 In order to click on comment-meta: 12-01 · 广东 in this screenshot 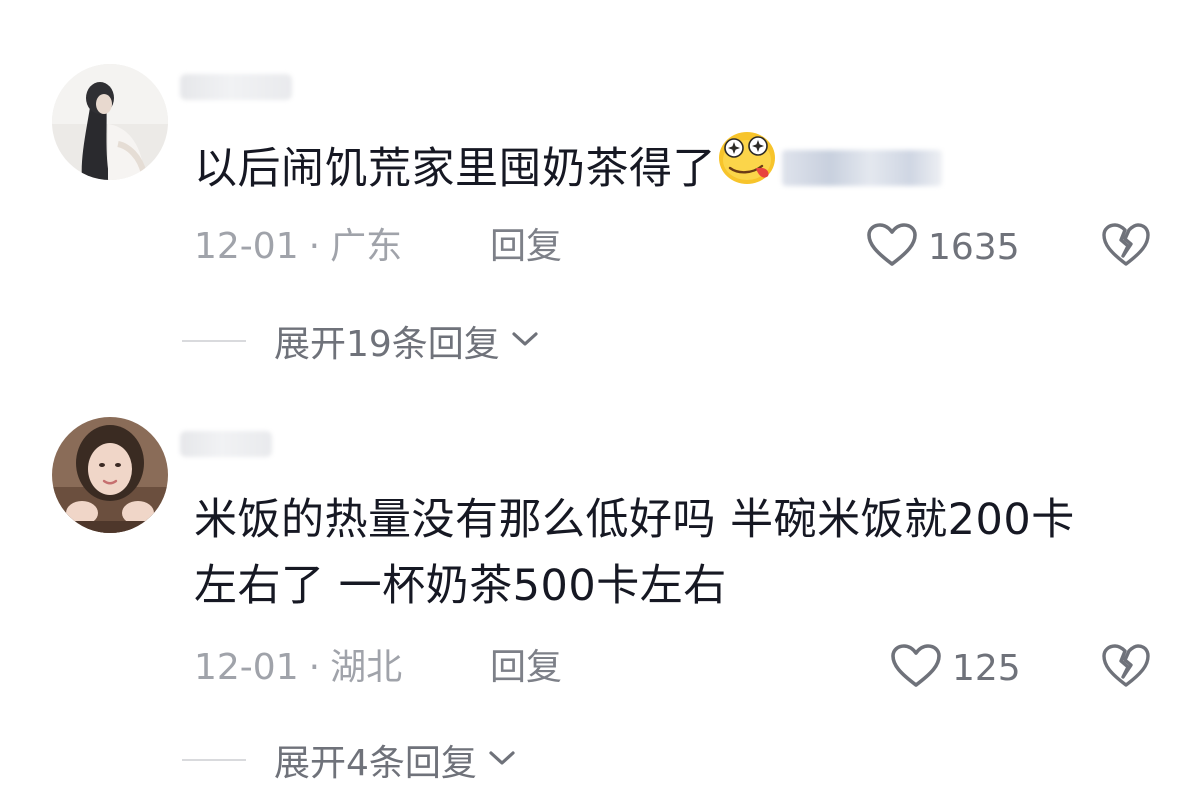, I will do `click(298, 247)`.